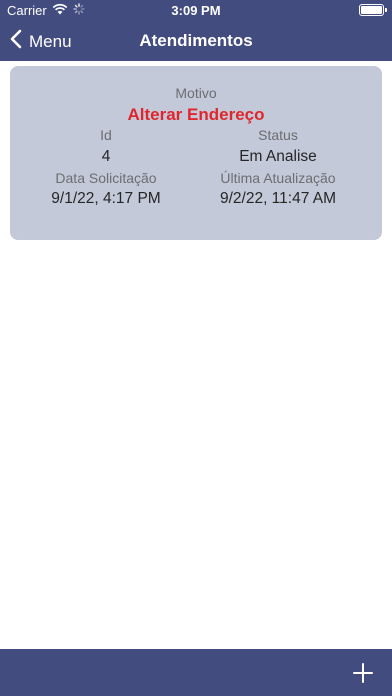  Describe the element at coordinates (278, 156) in the screenshot. I see `status-value: Em Analise` at that location.